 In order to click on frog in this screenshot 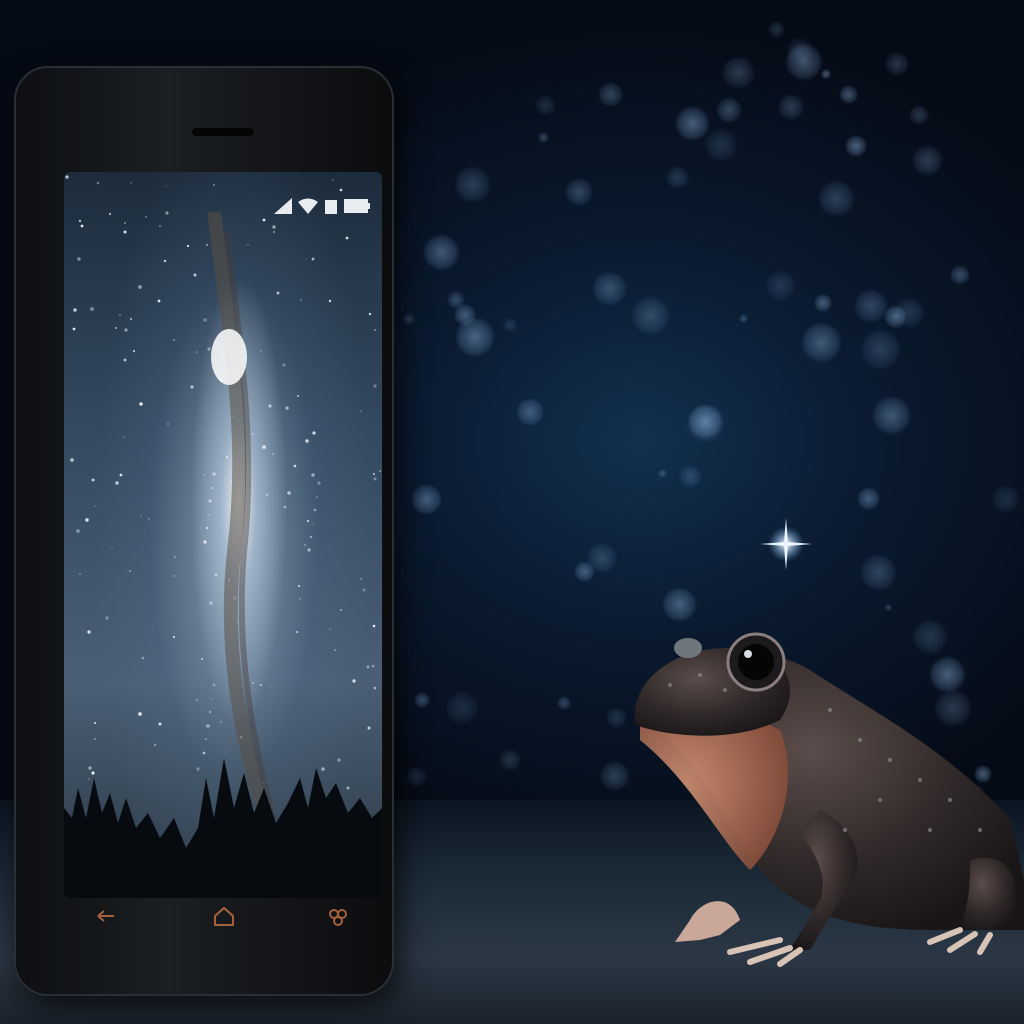, I will do `click(829, 799)`.